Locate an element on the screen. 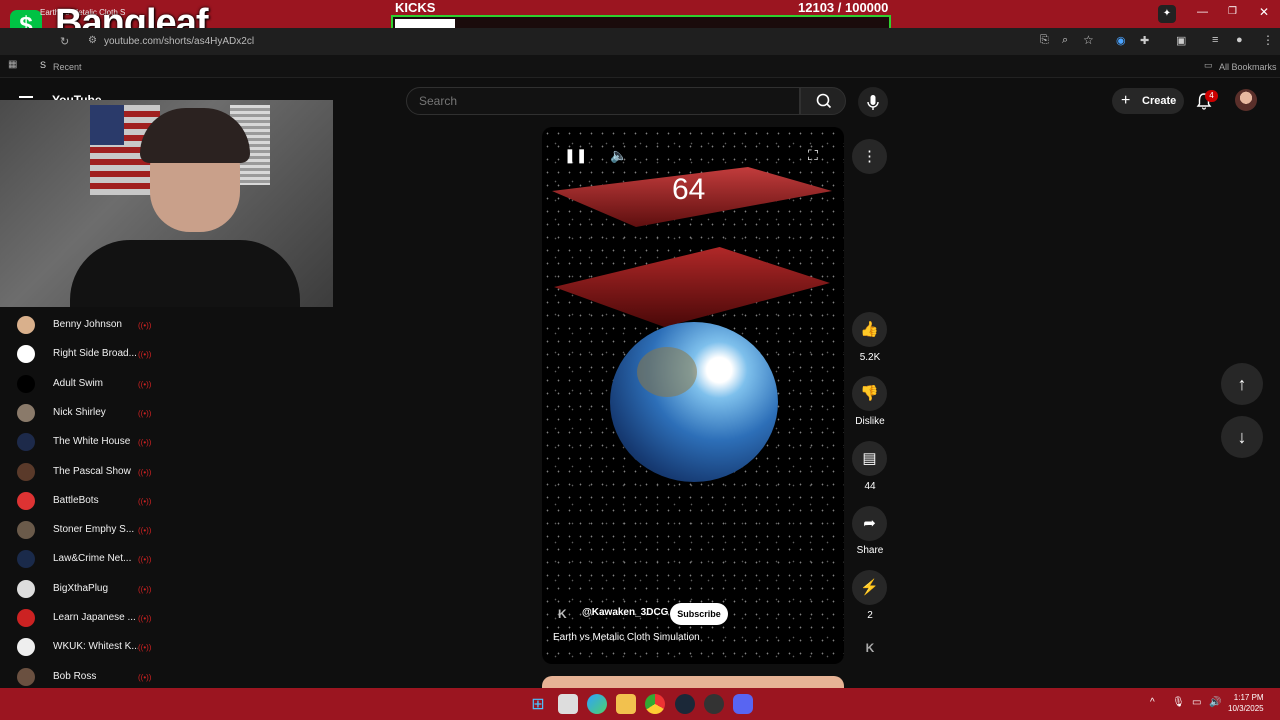  thumbs-up-icon: 👍 is located at coordinates (869, 329).